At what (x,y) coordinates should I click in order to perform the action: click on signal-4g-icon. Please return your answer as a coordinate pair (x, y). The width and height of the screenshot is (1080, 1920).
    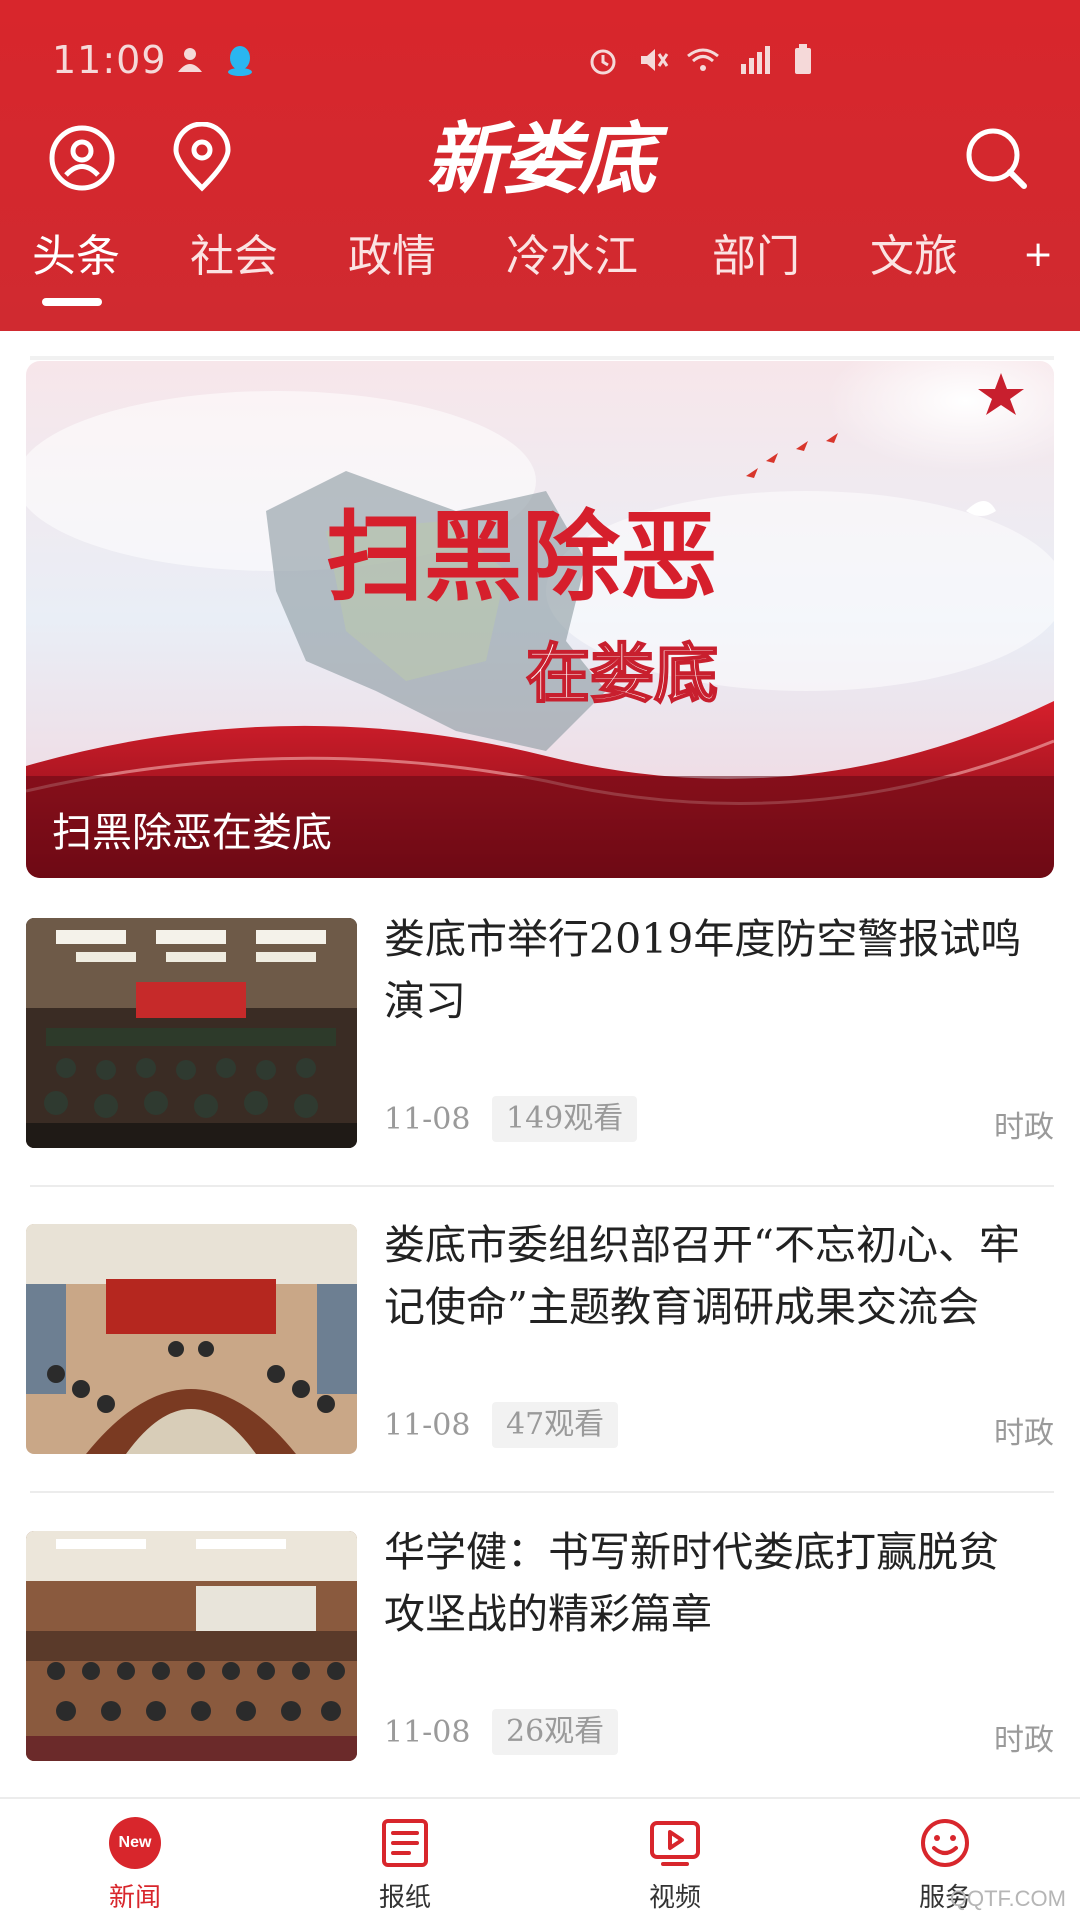
    Looking at the image, I should click on (755, 60).